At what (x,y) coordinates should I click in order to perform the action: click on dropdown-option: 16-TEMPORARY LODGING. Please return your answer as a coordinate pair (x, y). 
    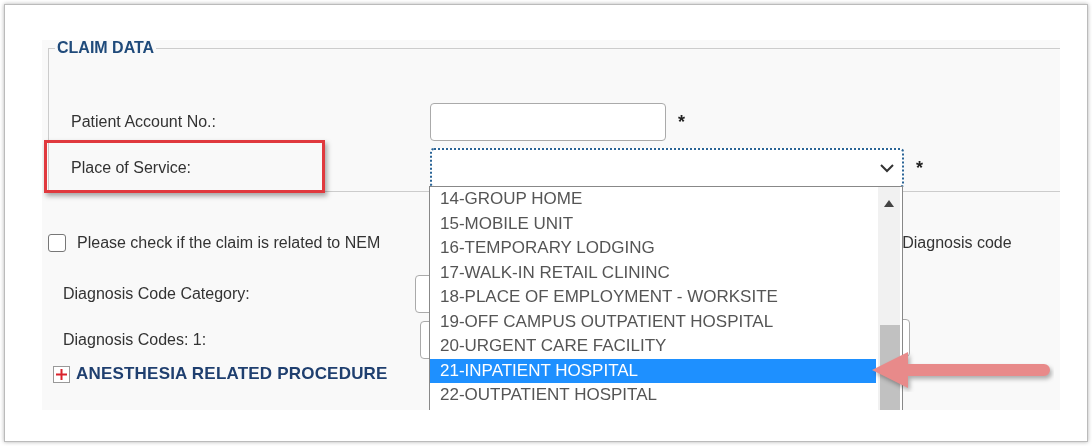
    Looking at the image, I should click on (653, 248).